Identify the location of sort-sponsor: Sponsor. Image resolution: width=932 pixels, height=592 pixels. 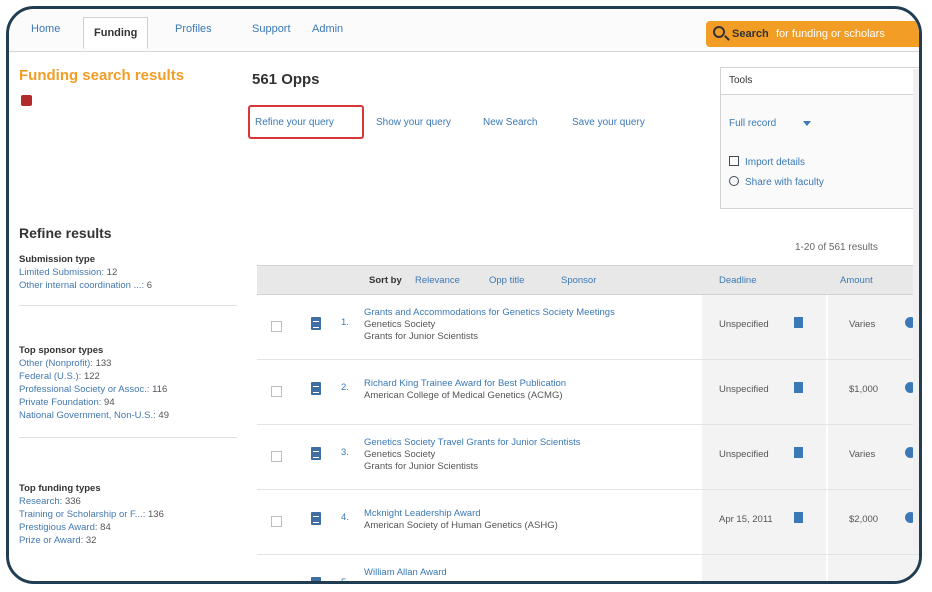
(578, 280).